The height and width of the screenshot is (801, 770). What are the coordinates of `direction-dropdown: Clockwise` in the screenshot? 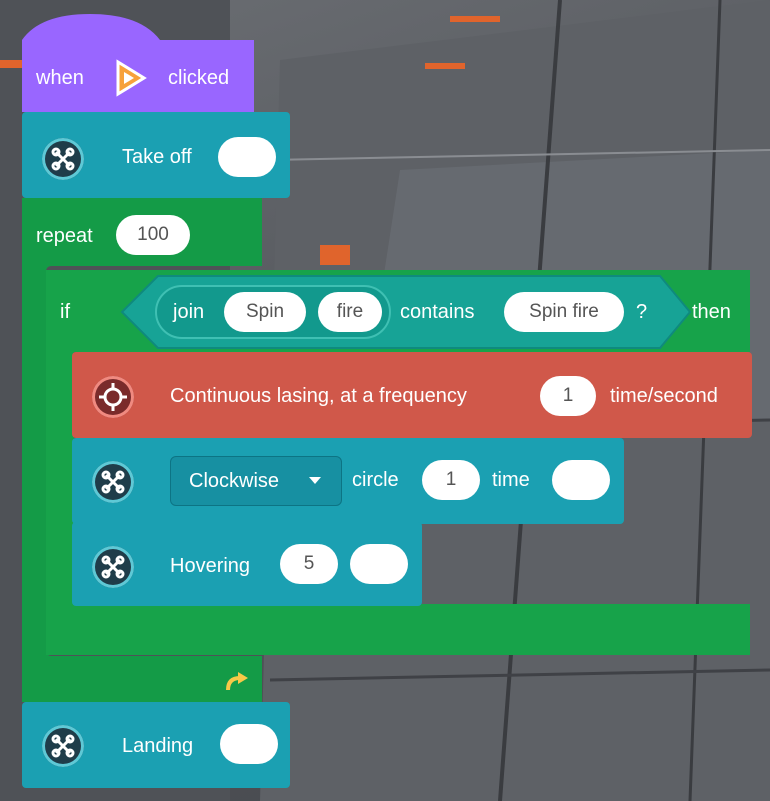 It's located at (256, 481).